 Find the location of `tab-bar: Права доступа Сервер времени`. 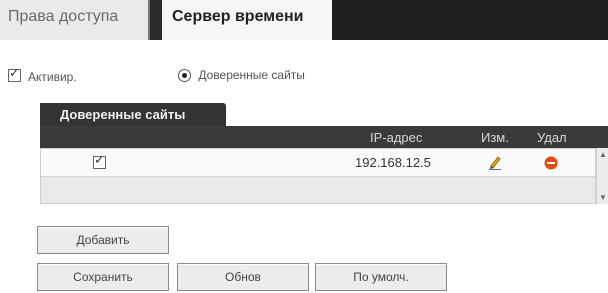

tab-bar: Права доступа Сервер времени is located at coordinates (304, 20).